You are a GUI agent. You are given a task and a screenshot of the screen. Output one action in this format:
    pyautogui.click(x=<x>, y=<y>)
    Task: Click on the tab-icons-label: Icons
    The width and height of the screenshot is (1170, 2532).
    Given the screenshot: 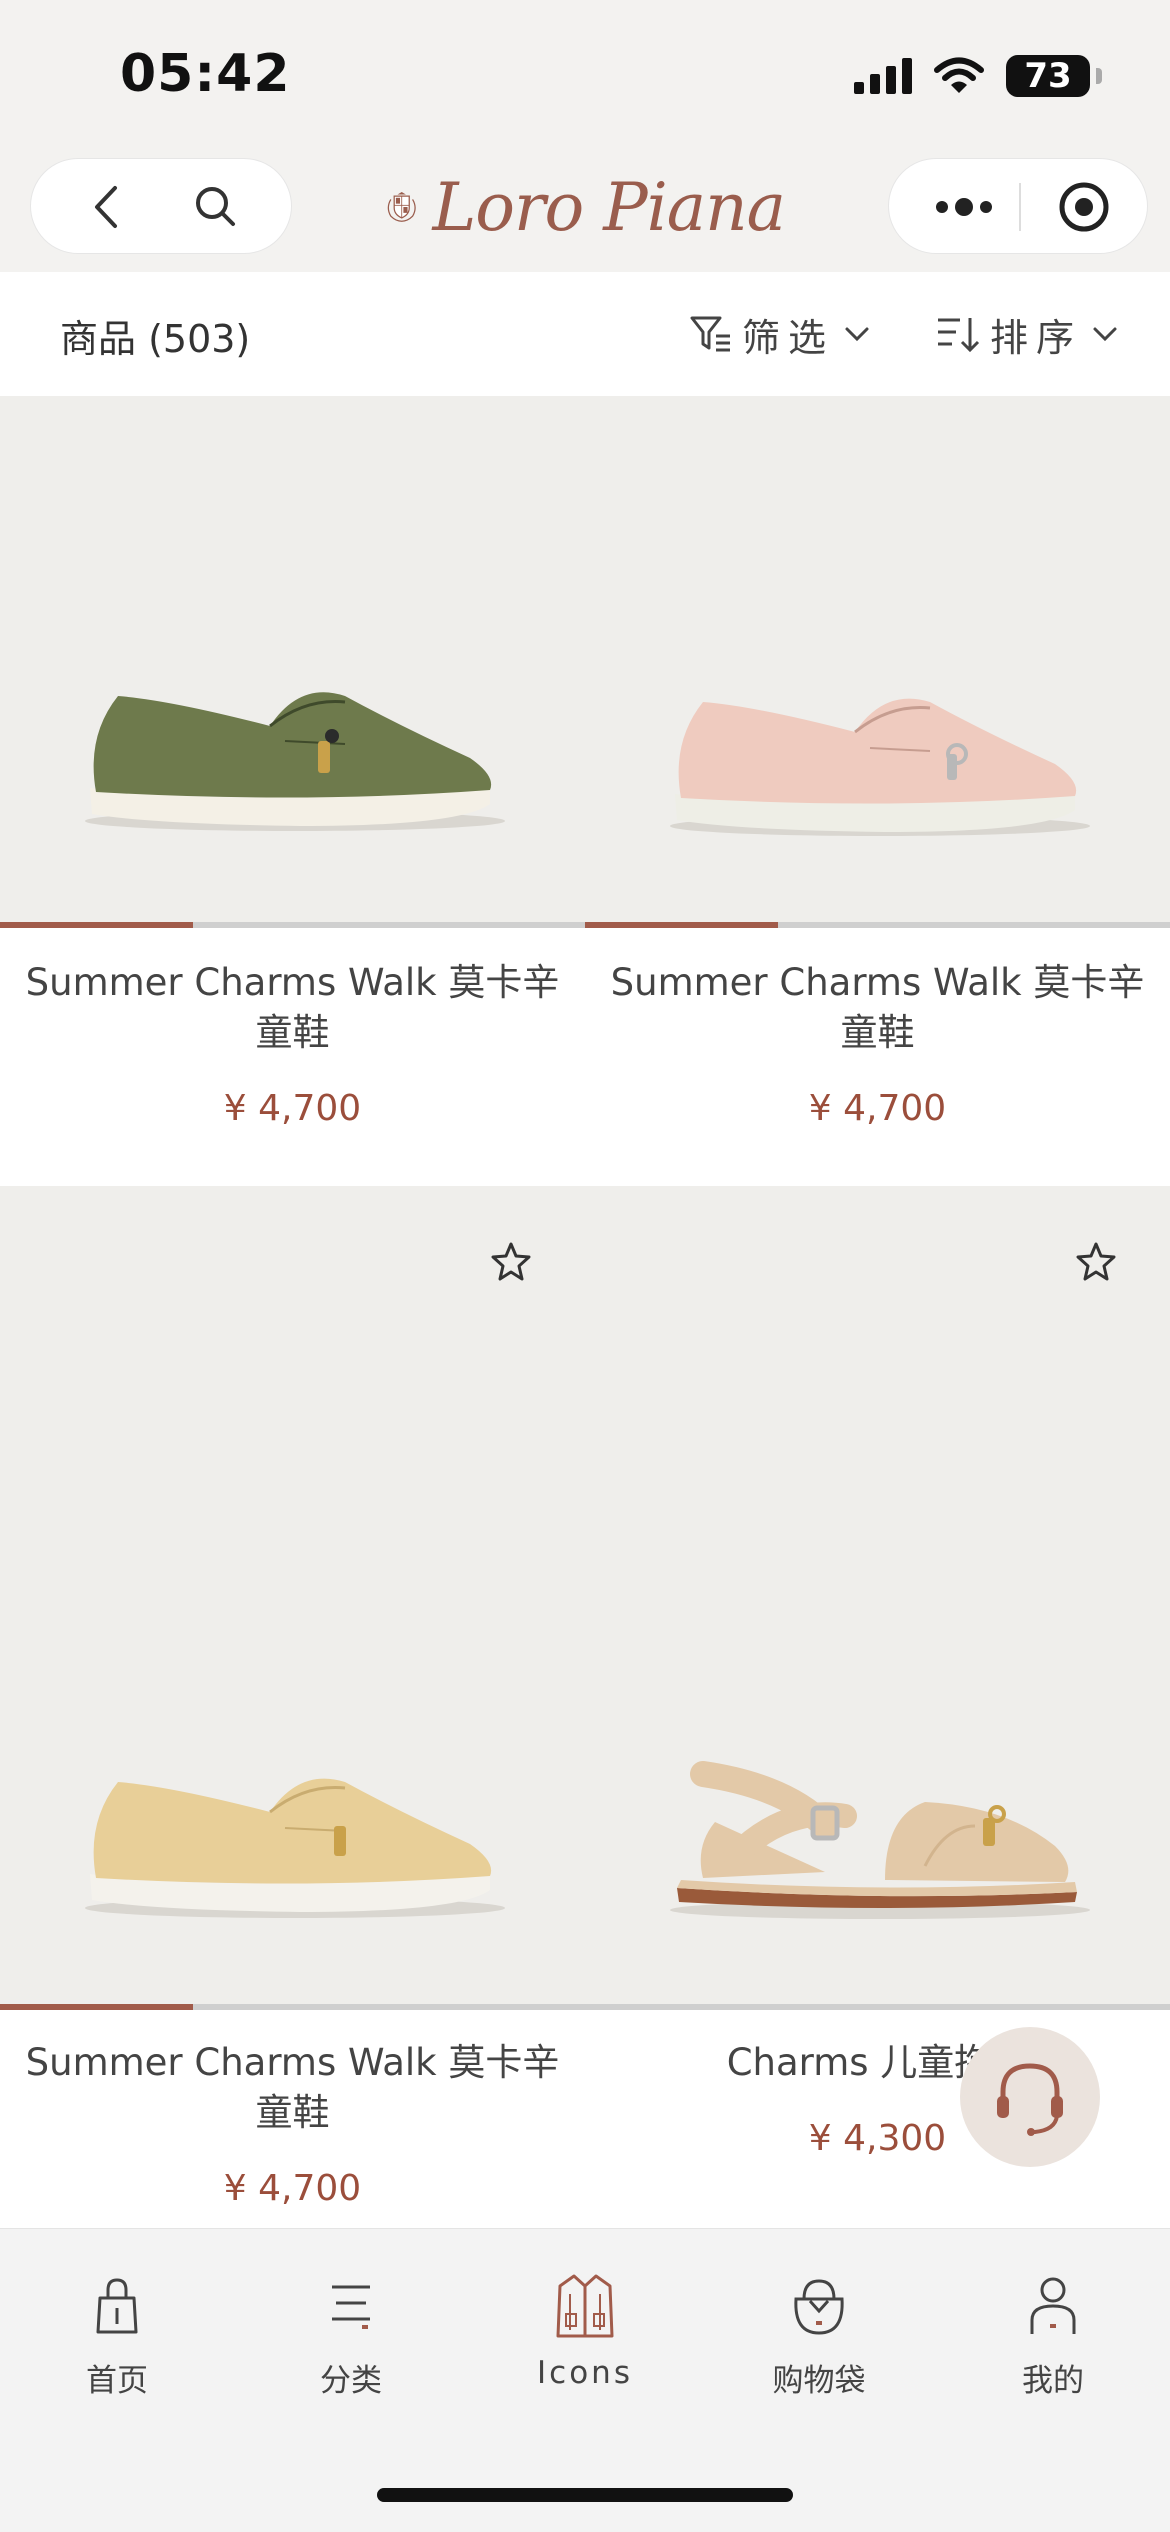 What is the action you would take?
    pyautogui.click(x=585, y=2373)
    